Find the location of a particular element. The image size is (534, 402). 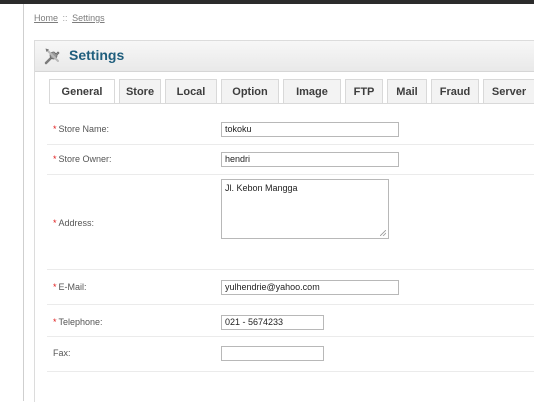

tab-store: Store is located at coordinates (140, 91).